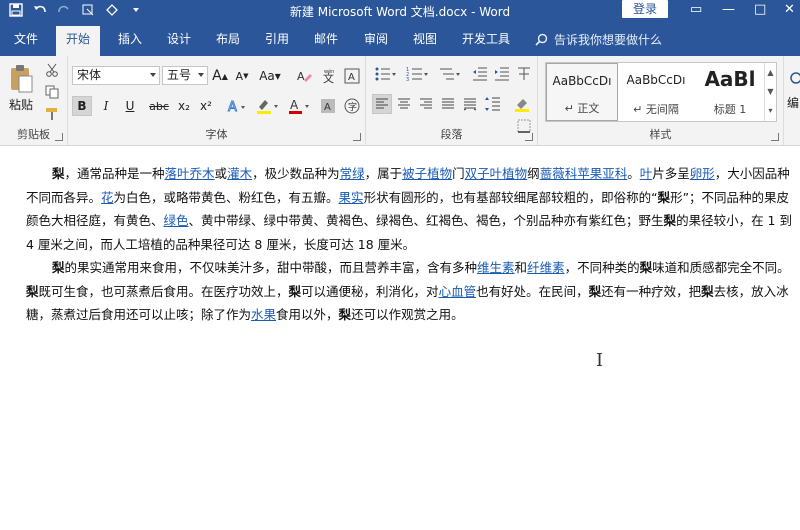 This screenshot has width=800, height=530. Describe the element at coordinates (546, 267) in the screenshot. I see `hyperlink: 纤维素` at that location.